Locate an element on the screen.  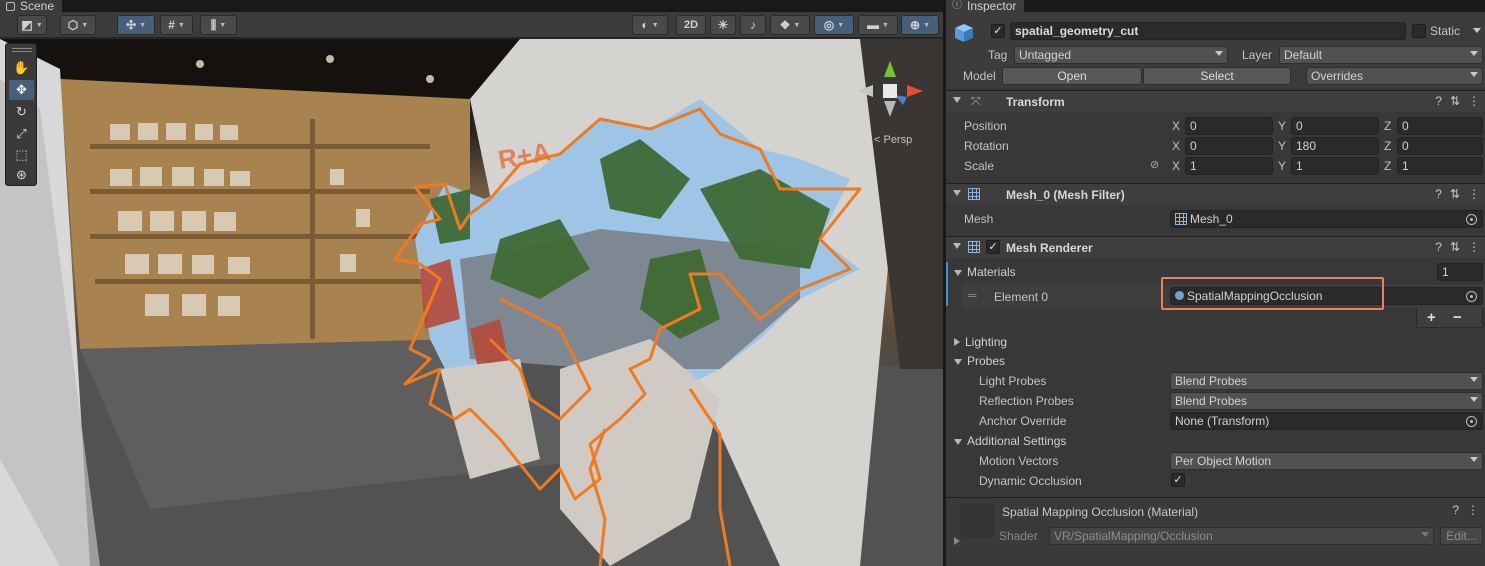
tool-palette: ✋ ✥ ↻ ⤢ ⬚ ⊛ is located at coordinates (21, 114).